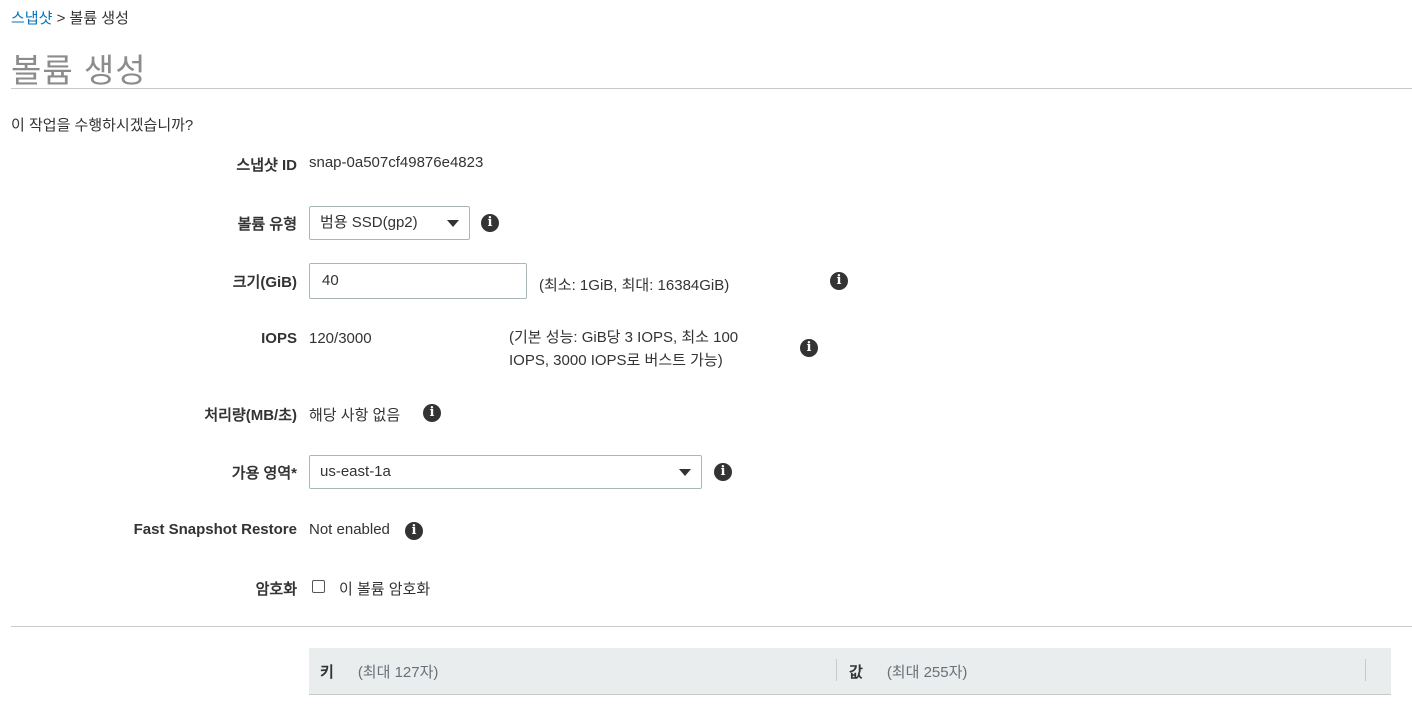 The height and width of the screenshot is (711, 1412). Describe the element at coordinates (330, 280) in the screenshot. I see `size-input-value: 40` at that location.